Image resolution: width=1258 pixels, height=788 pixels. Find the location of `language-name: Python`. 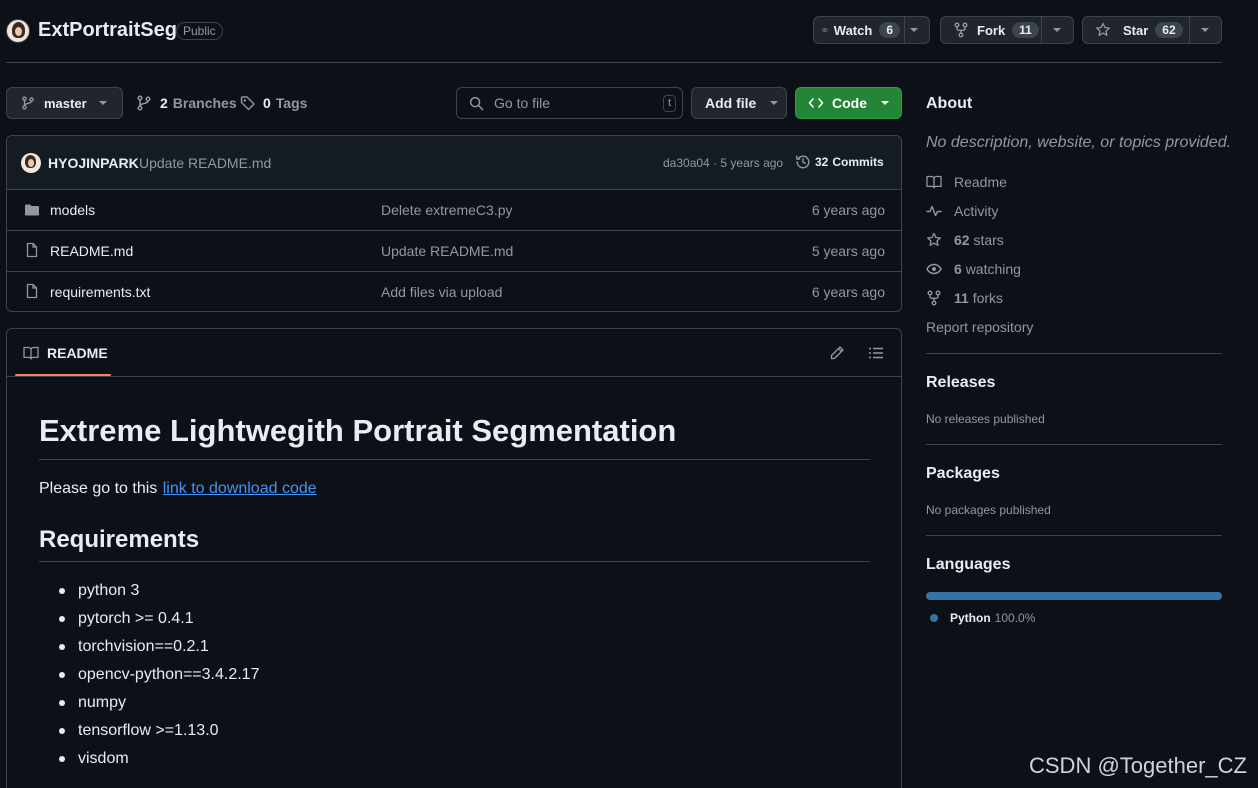

language-name: Python is located at coordinates (970, 618).